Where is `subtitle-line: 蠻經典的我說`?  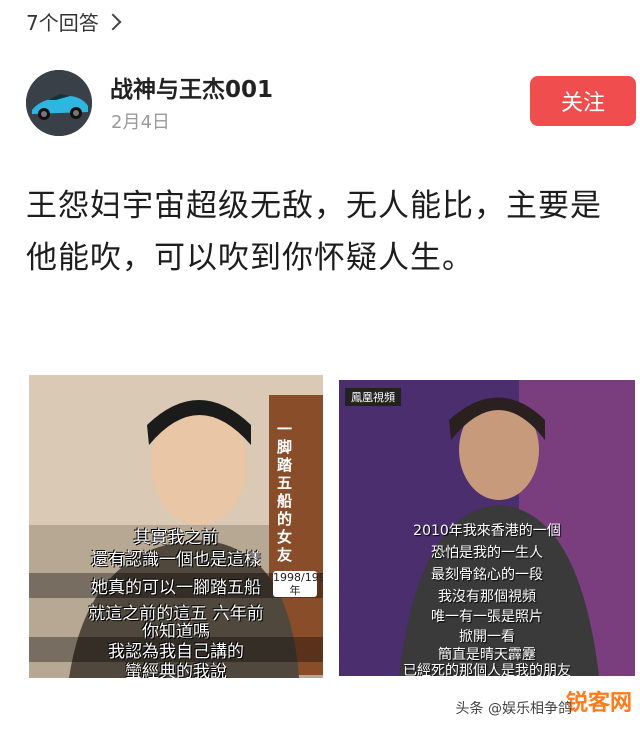 subtitle-line: 蠻經典的我說 is located at coordinates (176, 670).